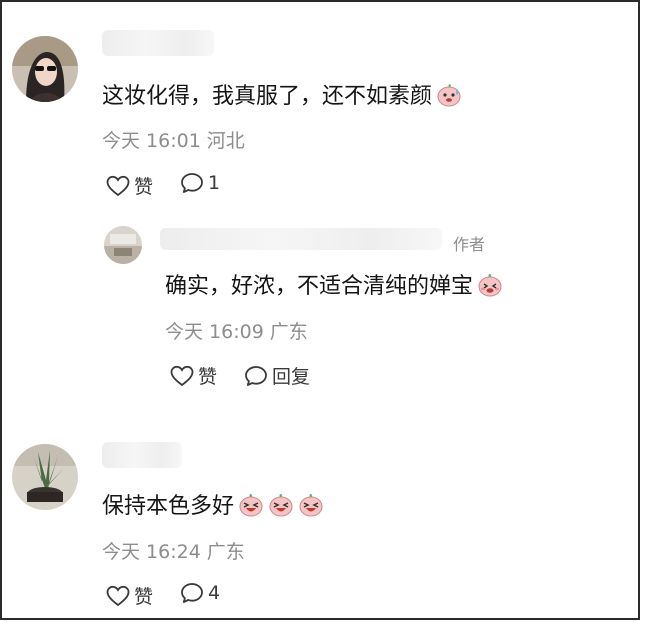 The image size is (660, 625). I want to click on comment-meta: 今天 16:24 广东, so click(176, 552).